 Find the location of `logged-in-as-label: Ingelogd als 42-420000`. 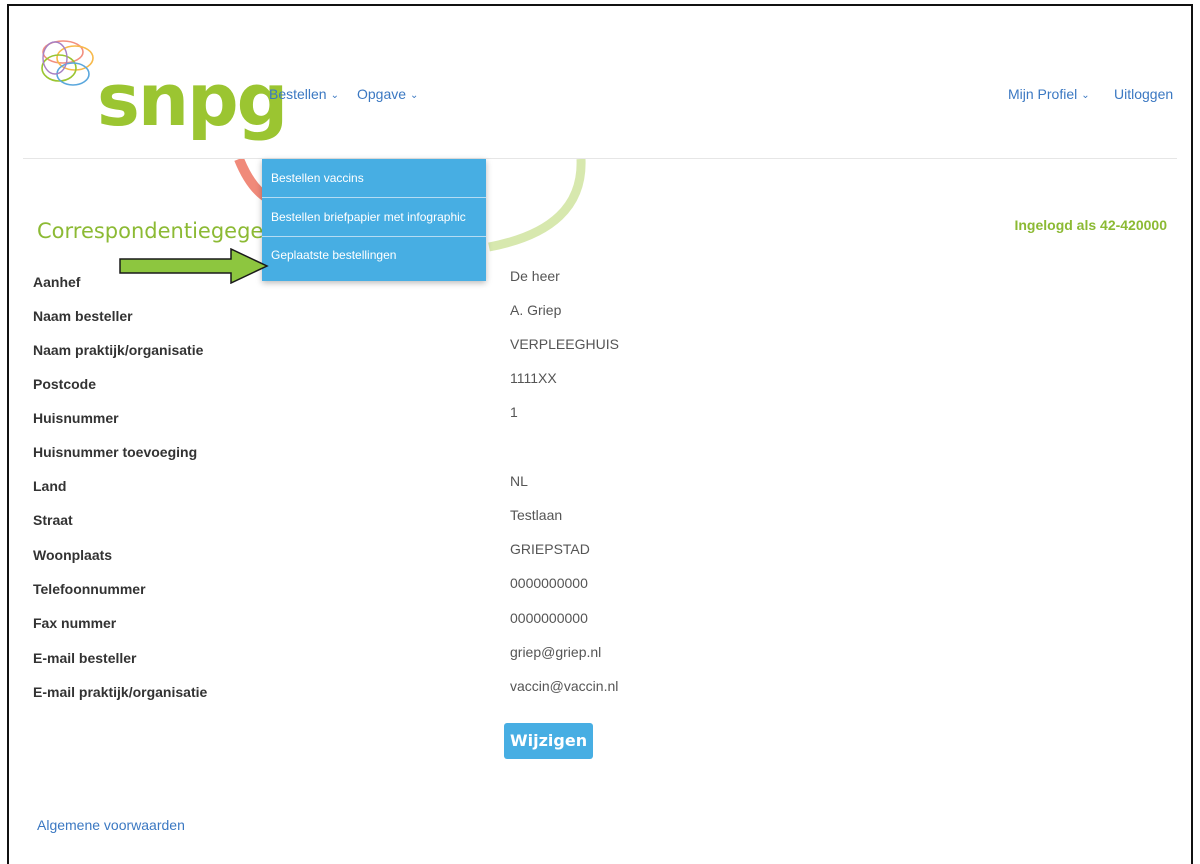

logged-in-as-label: Ingelogd als 42-420000 is located at coordinates (1090, 225).